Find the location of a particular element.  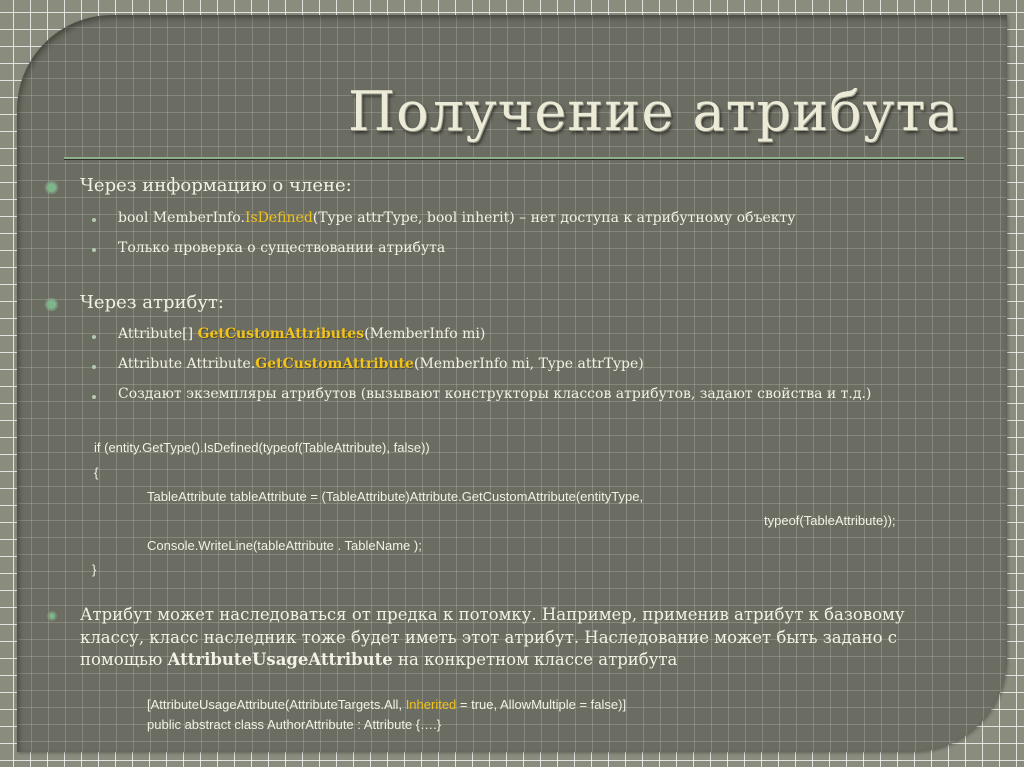

item-text: (MemberInfo mi) is located at coordinates (425, 334).